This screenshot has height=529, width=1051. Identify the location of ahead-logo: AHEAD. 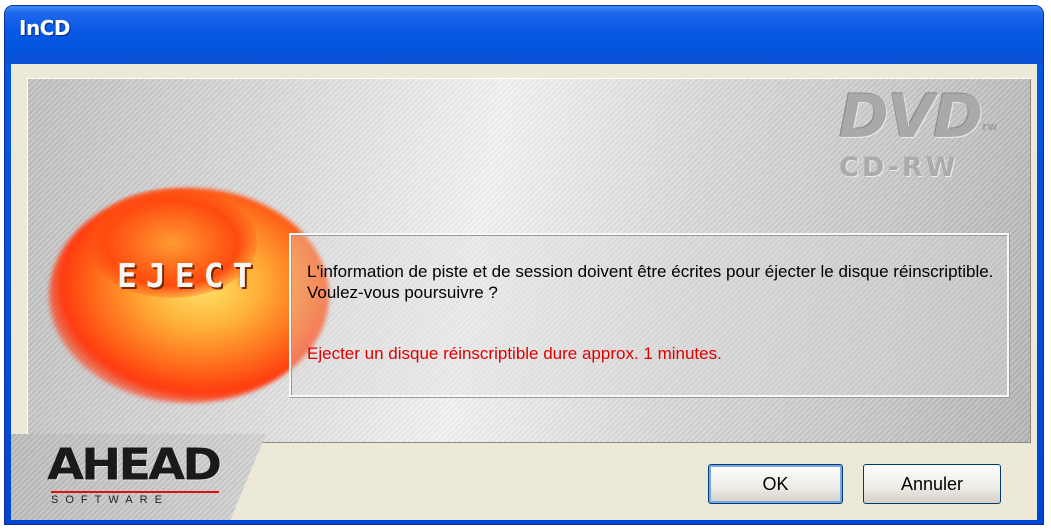
(134, 465).